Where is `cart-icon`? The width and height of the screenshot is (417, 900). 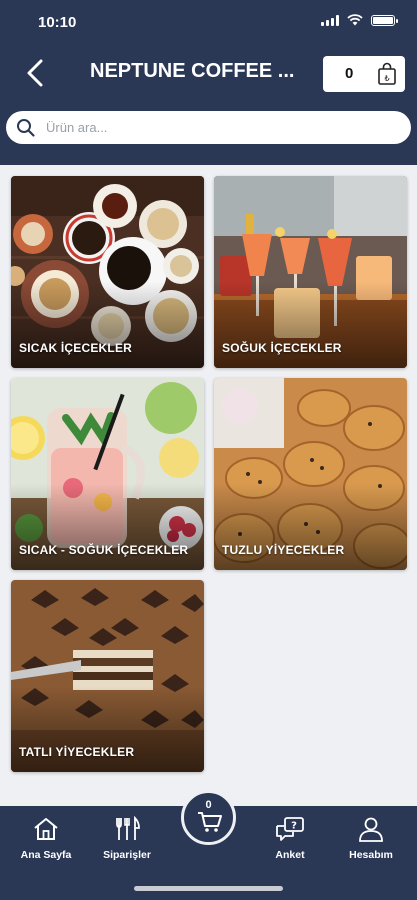
cart-icon is located at coordinates (210, 822).